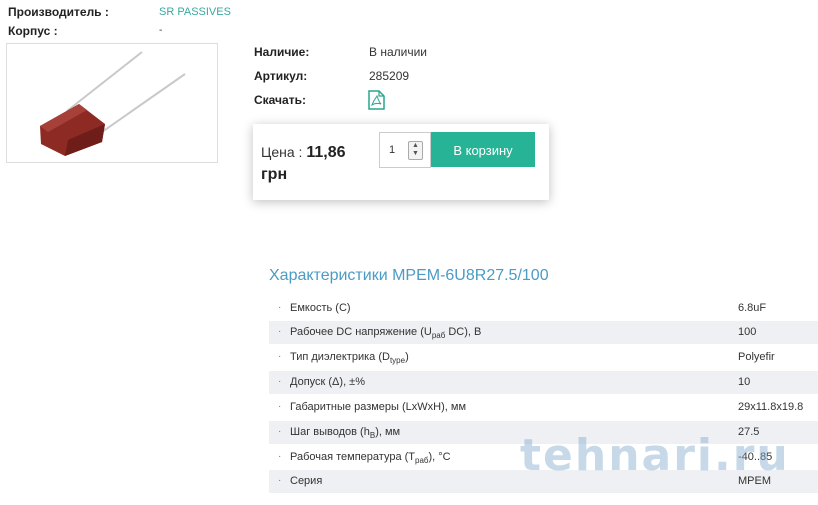 The image size is (818, 505). I want to click on sku-value: 285209, so click(389, 76).